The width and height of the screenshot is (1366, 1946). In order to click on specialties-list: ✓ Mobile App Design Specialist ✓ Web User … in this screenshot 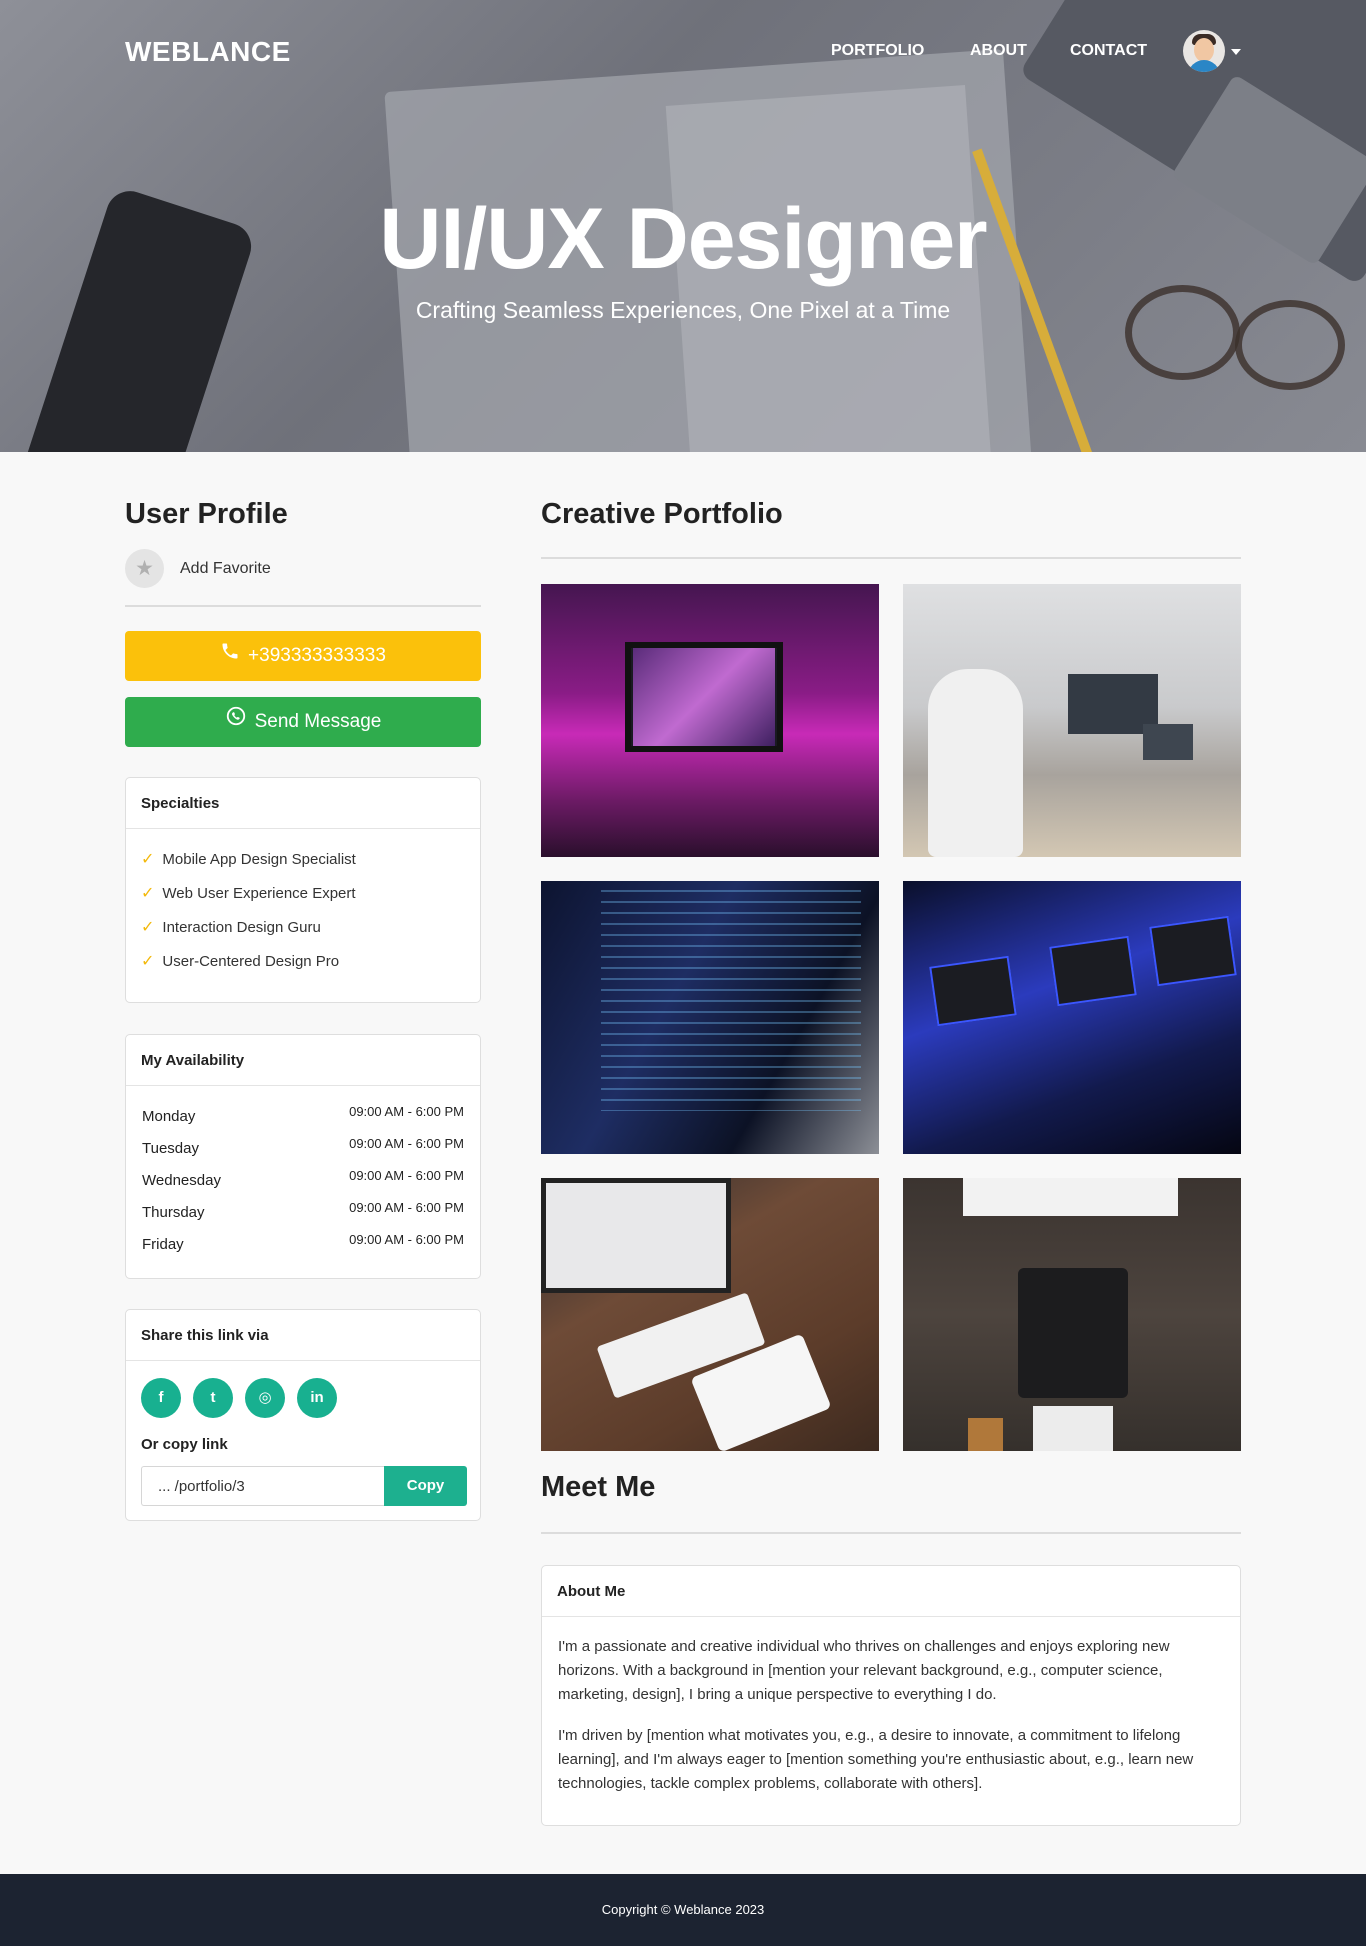, I will do `click(303, 911)`.